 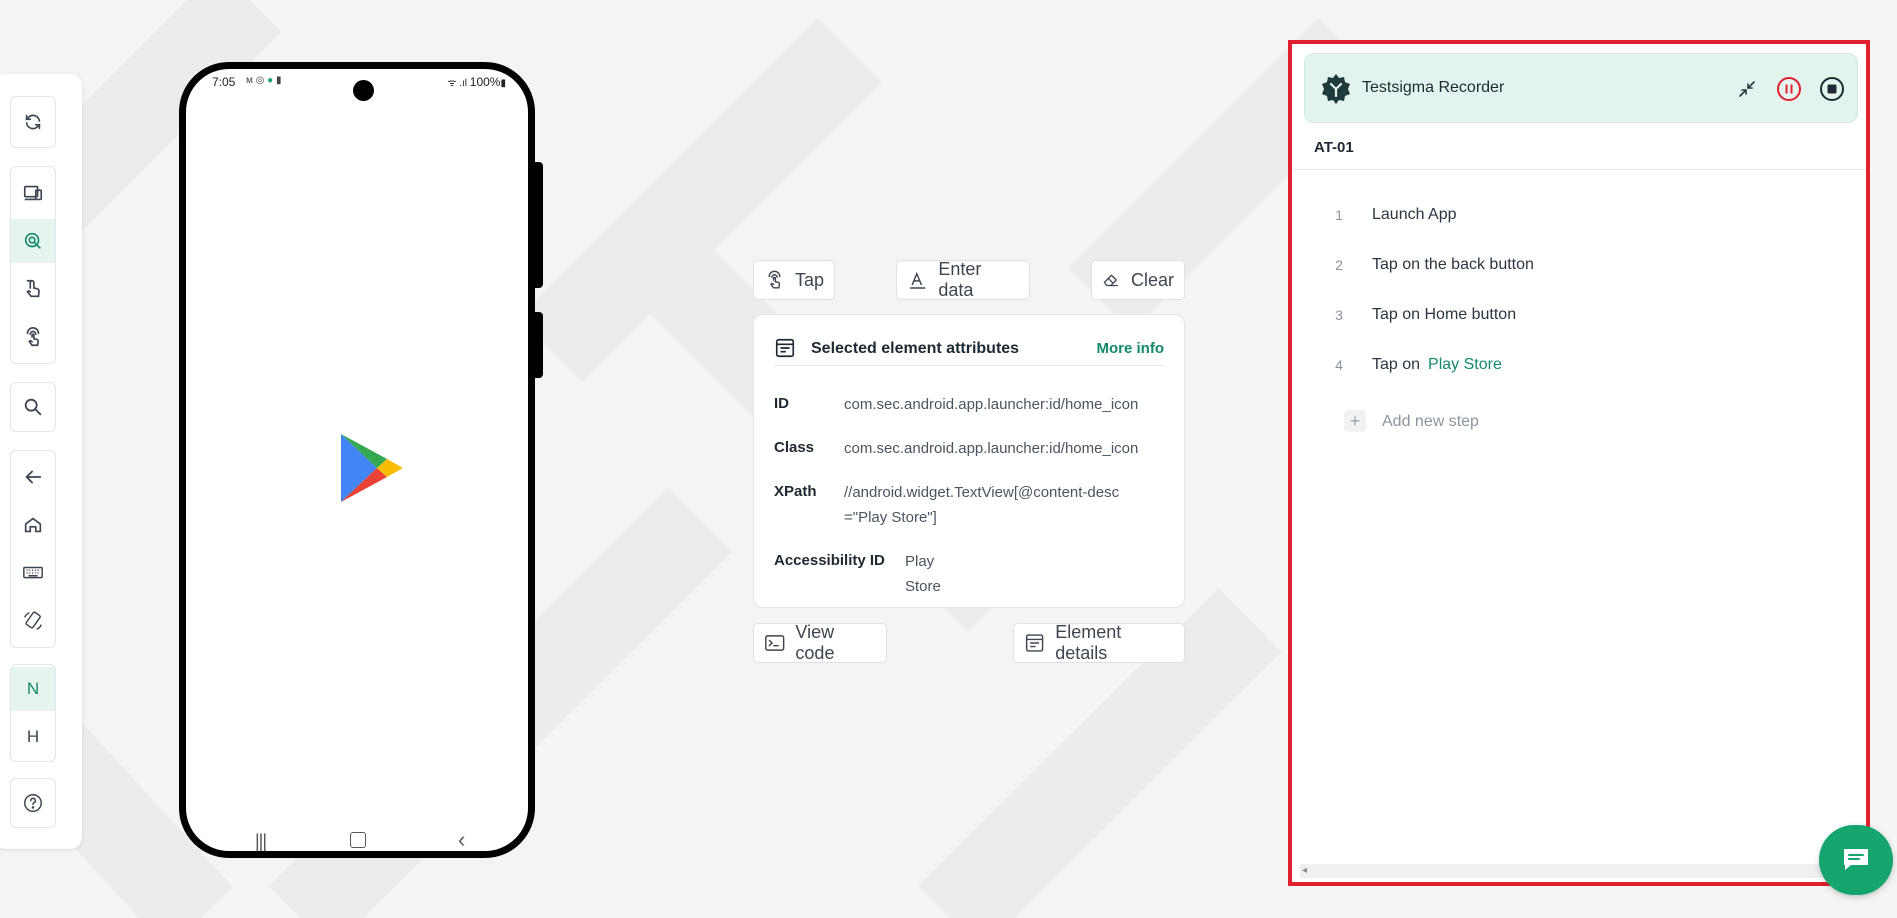 What do you see at coordinates (224, 82) in the screenshot?
I see `status-time: 7:05` at bounding box center [224, 82].